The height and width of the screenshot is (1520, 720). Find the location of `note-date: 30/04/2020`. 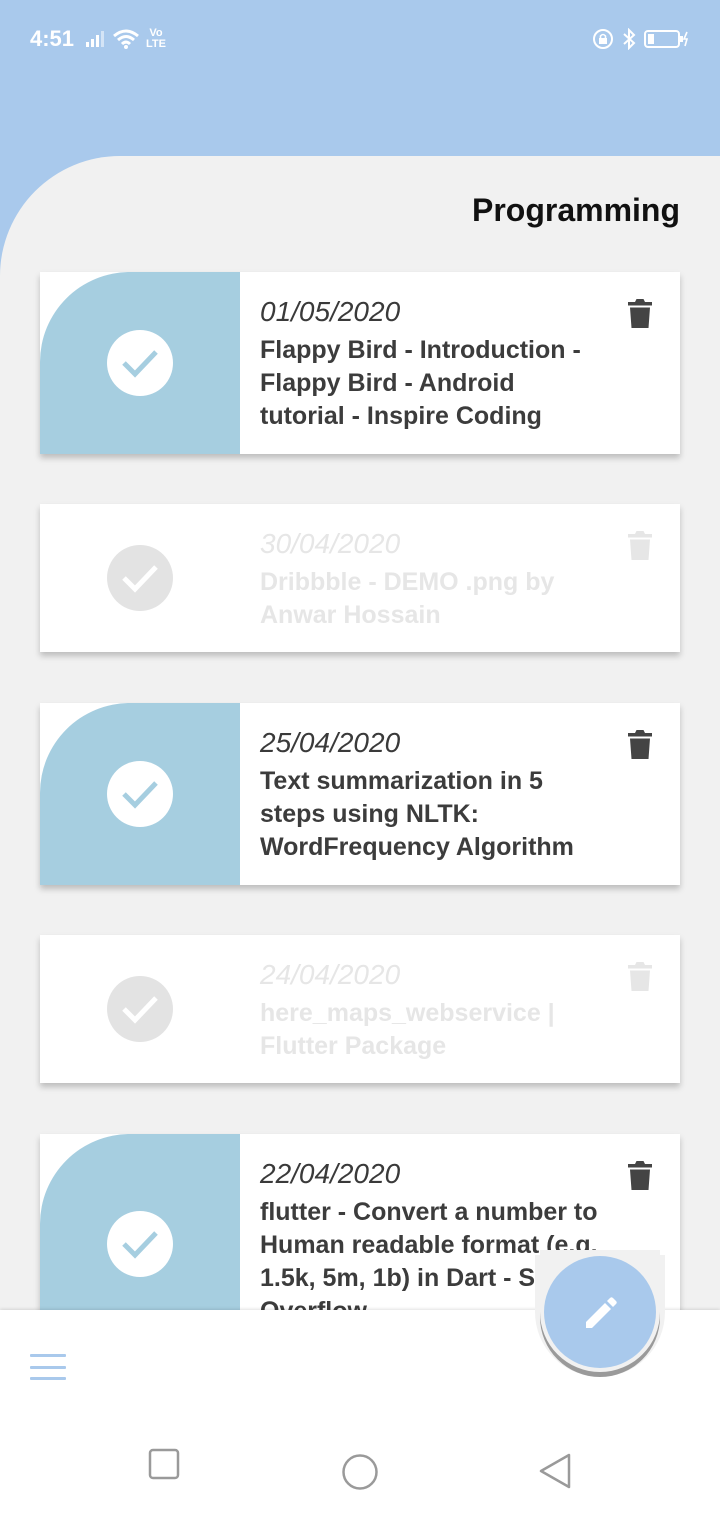

note-date: 30/04/2020 is located at coordinates (330, 543).